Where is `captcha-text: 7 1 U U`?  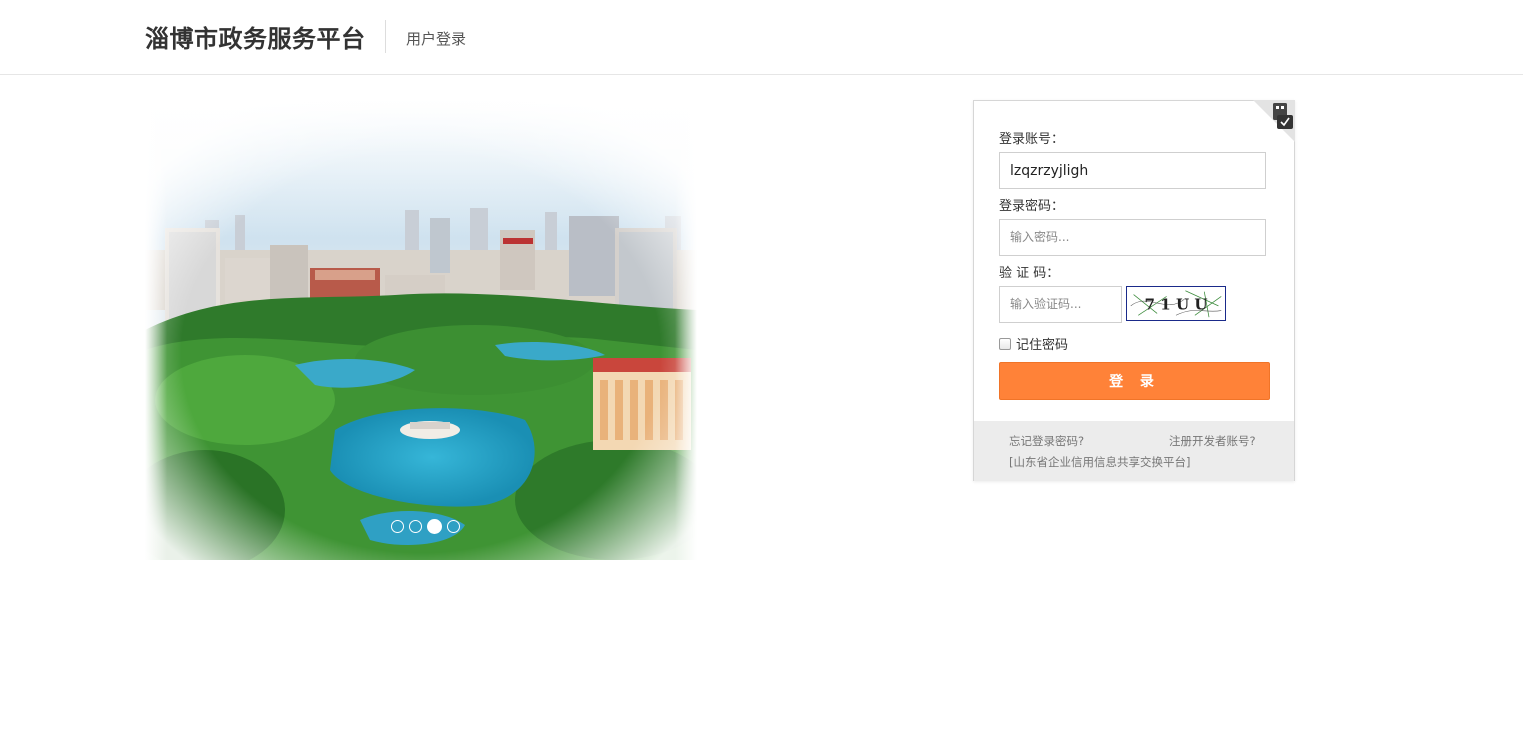
captcha-text: 7 1 U U is located at coordinates (1175, 305).